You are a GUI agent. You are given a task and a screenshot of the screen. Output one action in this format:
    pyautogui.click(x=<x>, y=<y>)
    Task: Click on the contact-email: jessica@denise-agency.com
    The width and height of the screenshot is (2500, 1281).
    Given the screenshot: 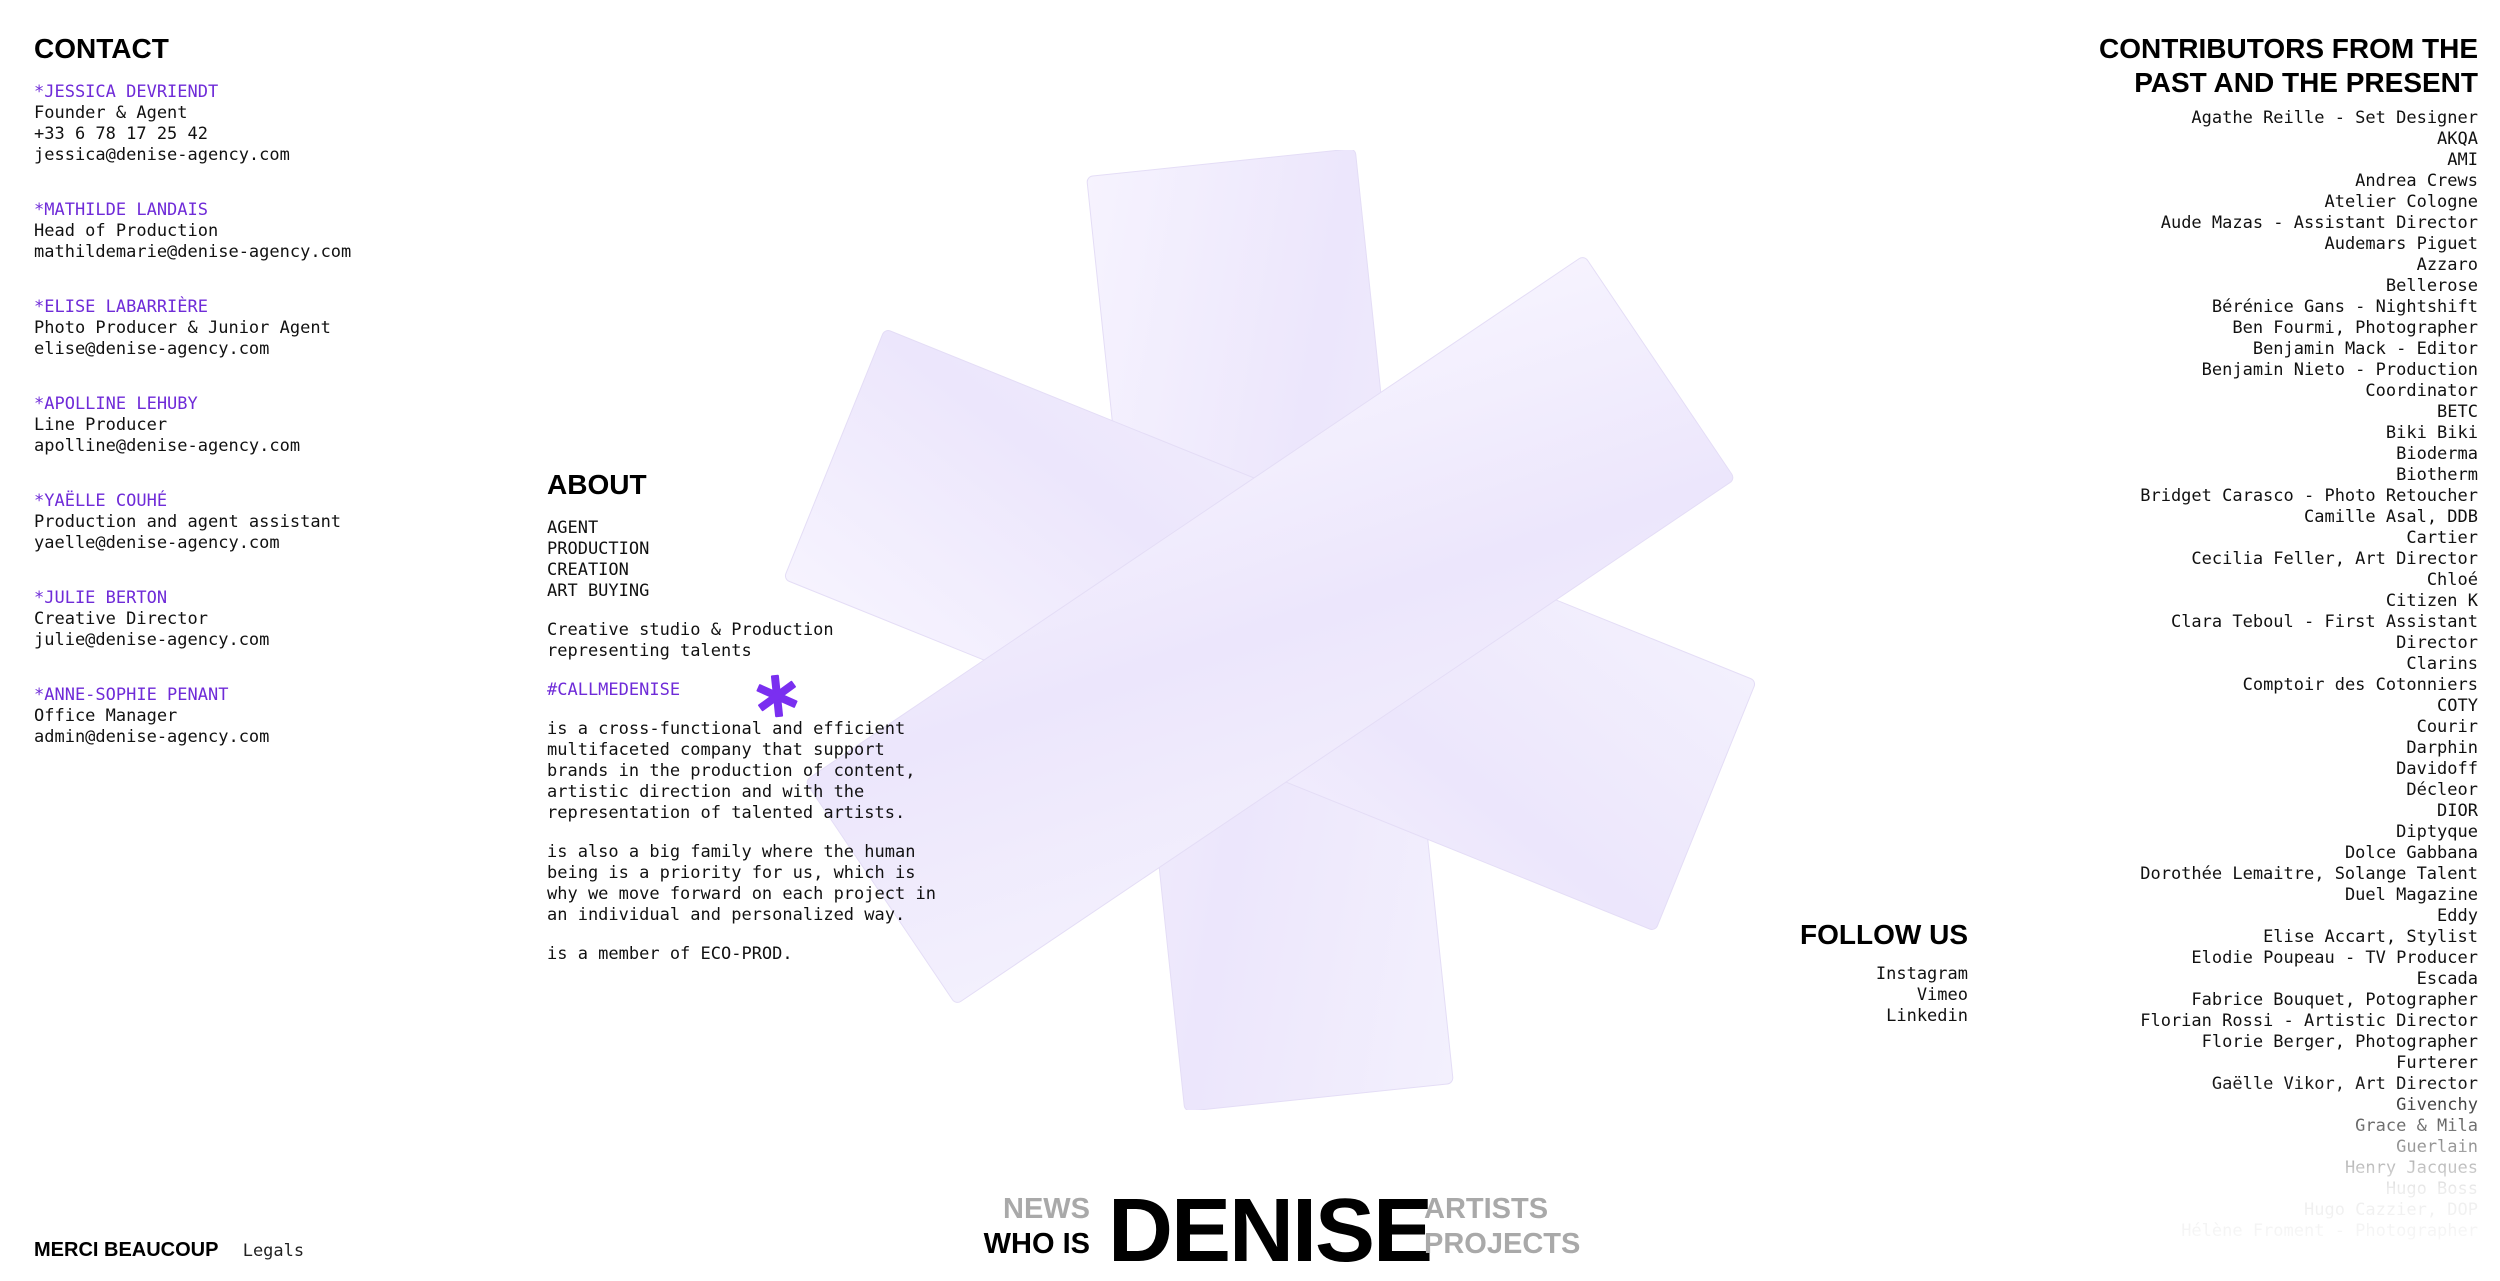 What is the action you would take?
    pyautogui.click(x=244, y=155)
    